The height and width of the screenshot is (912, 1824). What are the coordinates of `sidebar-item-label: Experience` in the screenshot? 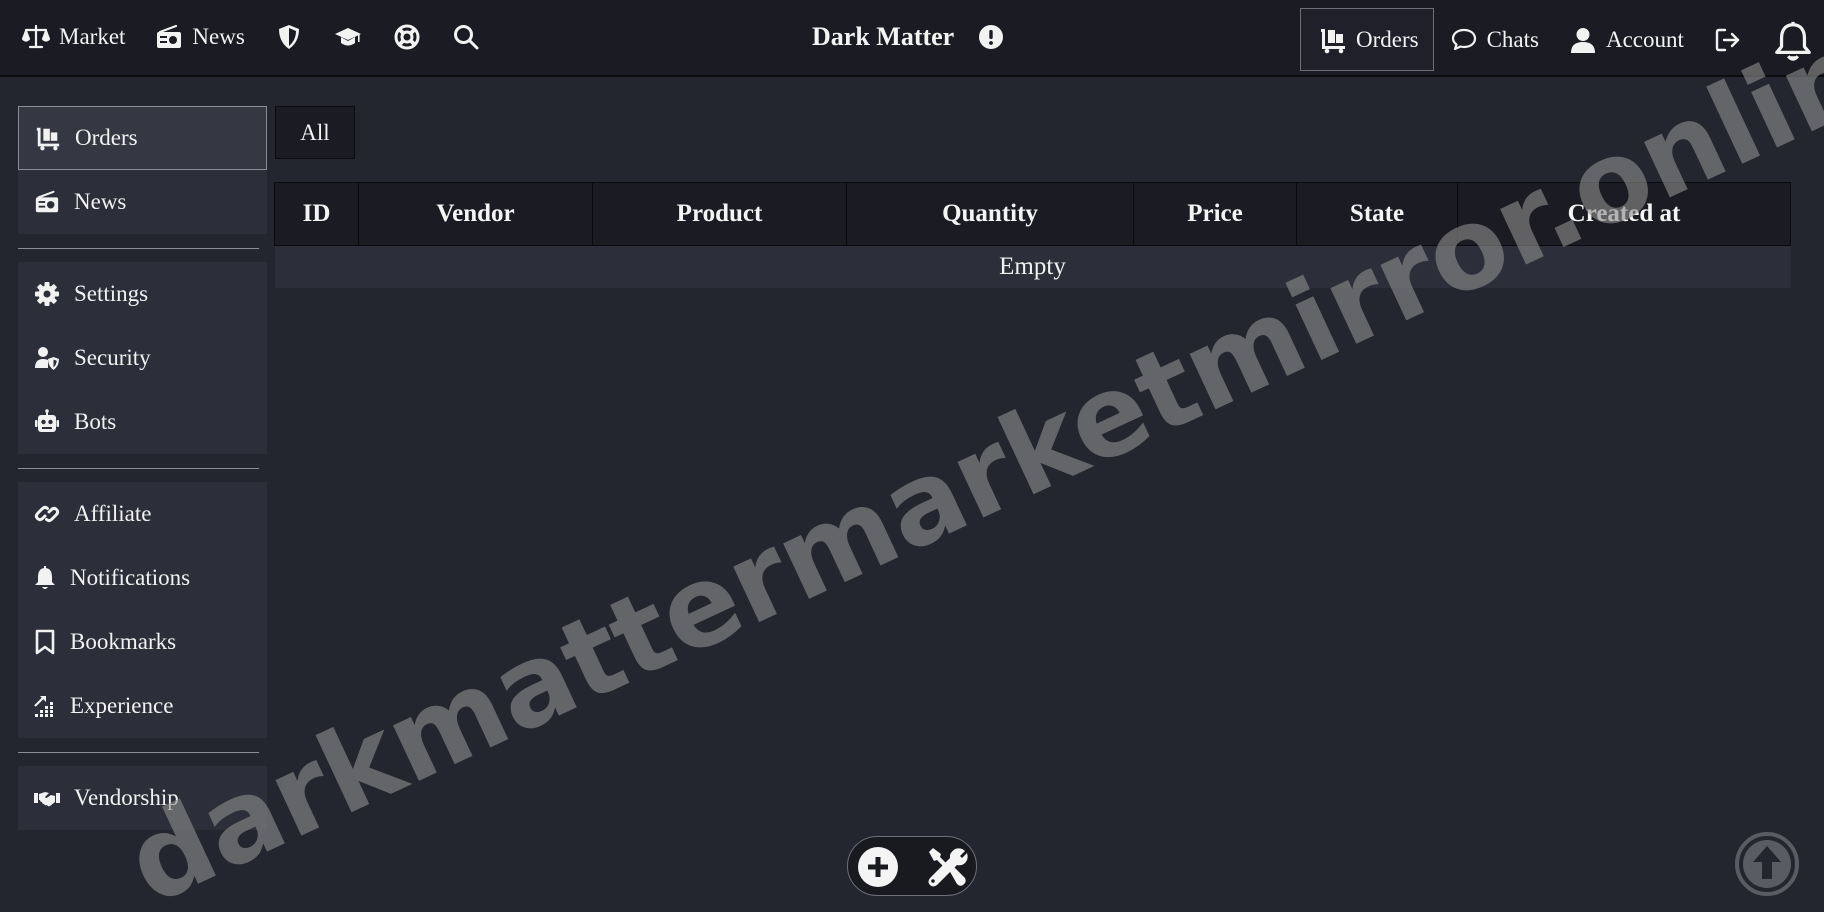 It's located at (122, 705).